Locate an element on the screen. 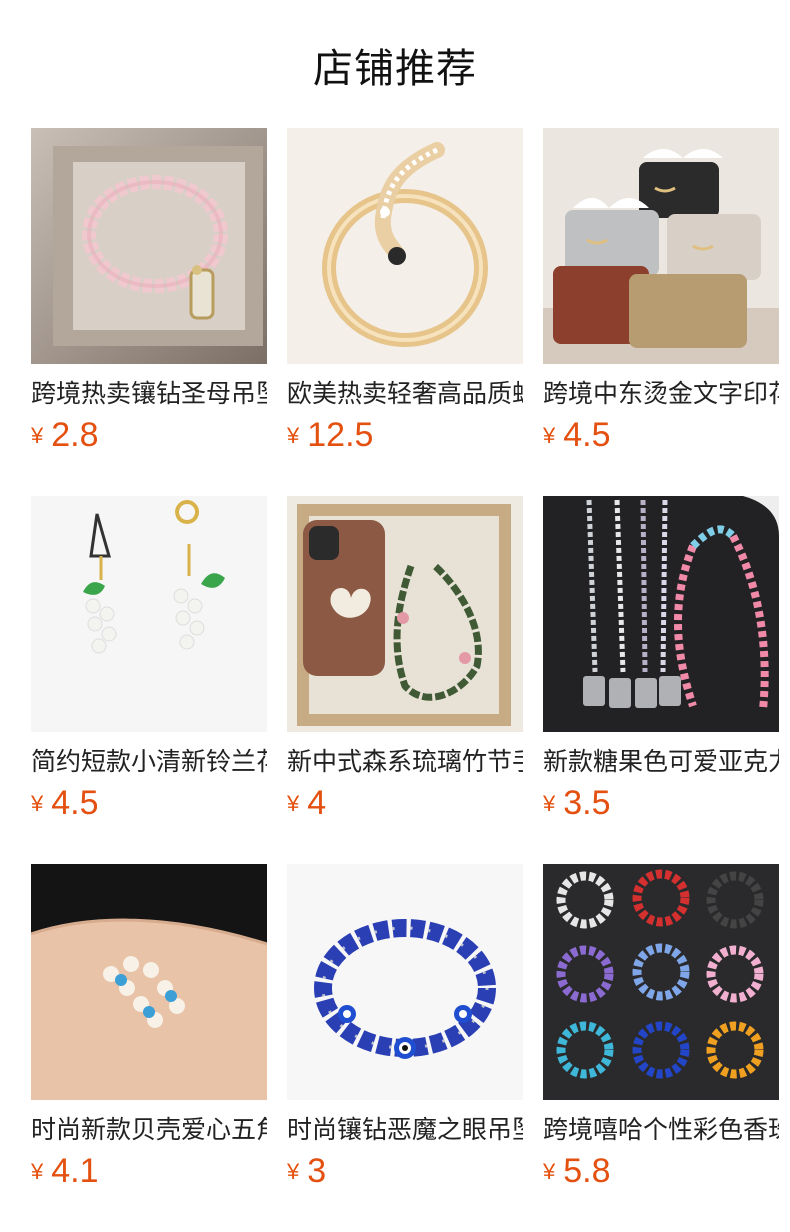 The image size is (790, 1232). product-price: ¥2.8 is located at coordinates (65, 435).